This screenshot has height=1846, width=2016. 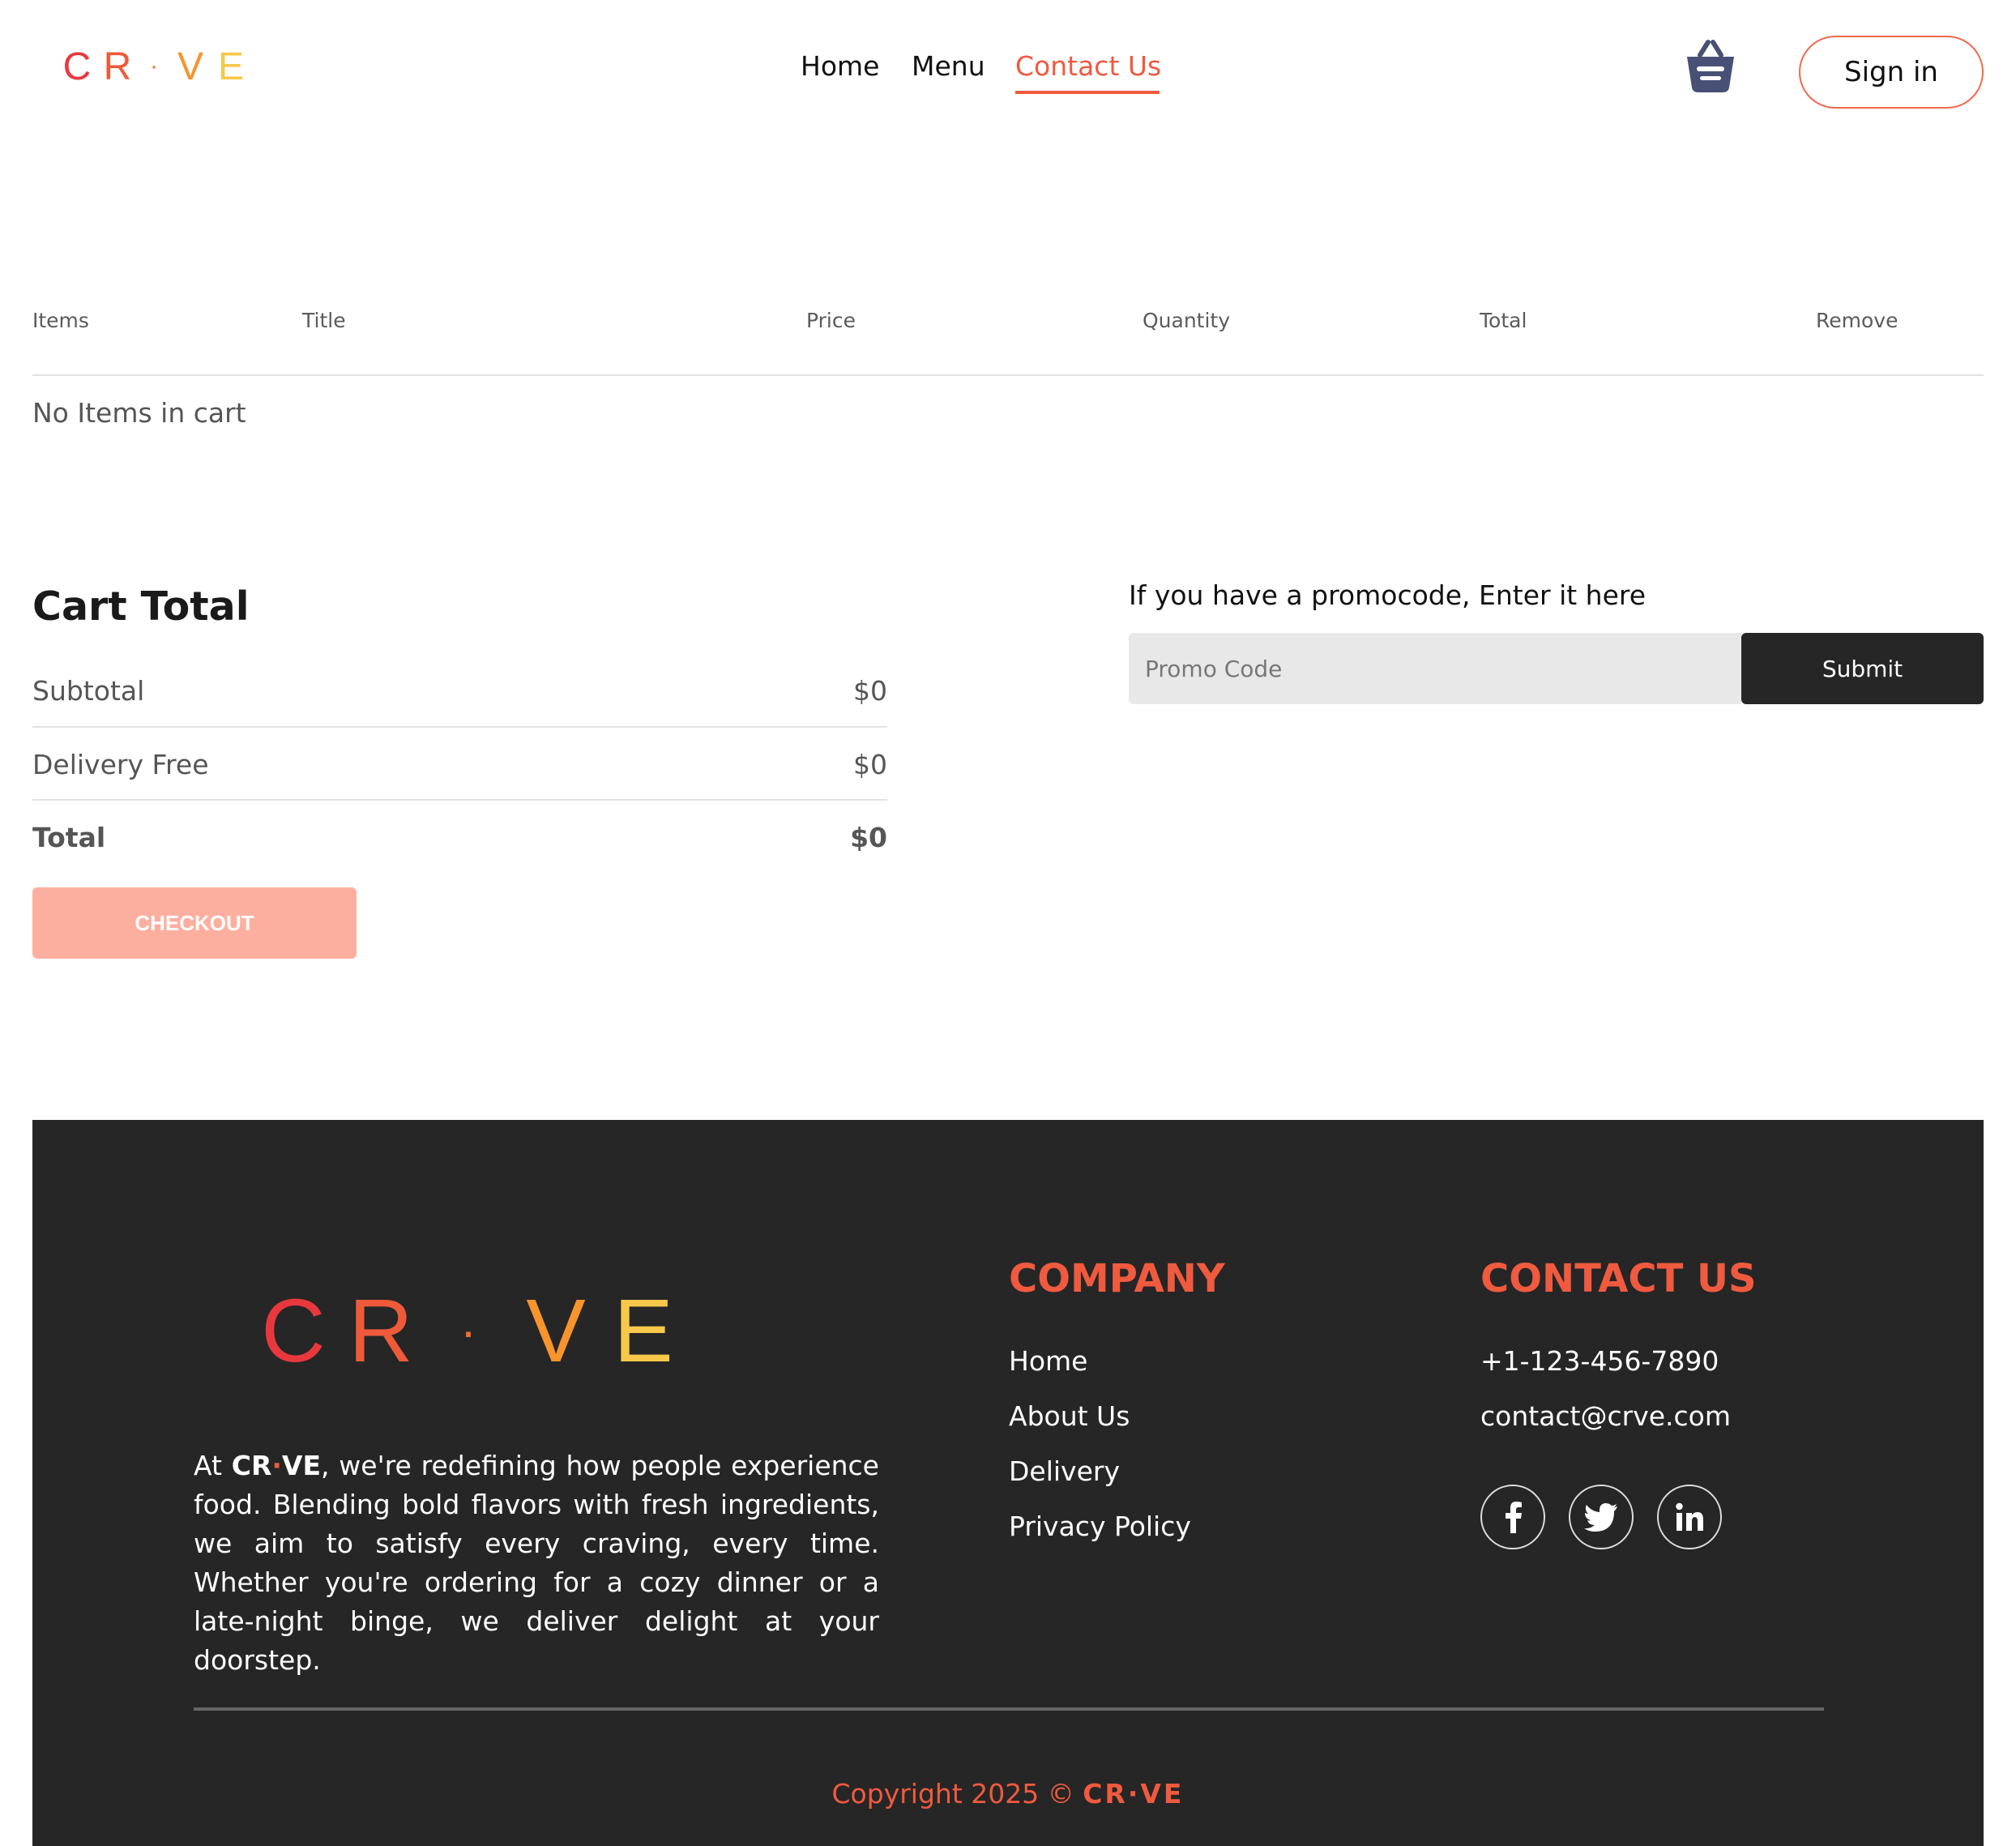 I want to click on brand-logo: C R · V E, so click(x=154, y=66).